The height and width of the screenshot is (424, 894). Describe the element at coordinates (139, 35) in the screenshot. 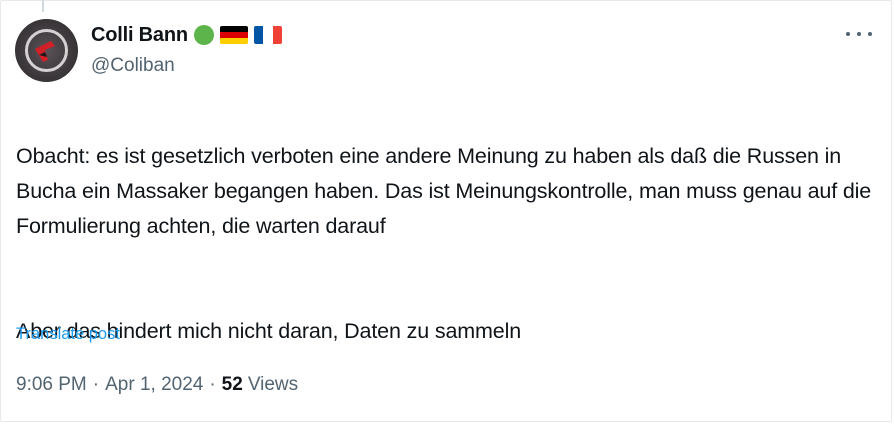

I see `author-display-name: Colli Bann` at that location.